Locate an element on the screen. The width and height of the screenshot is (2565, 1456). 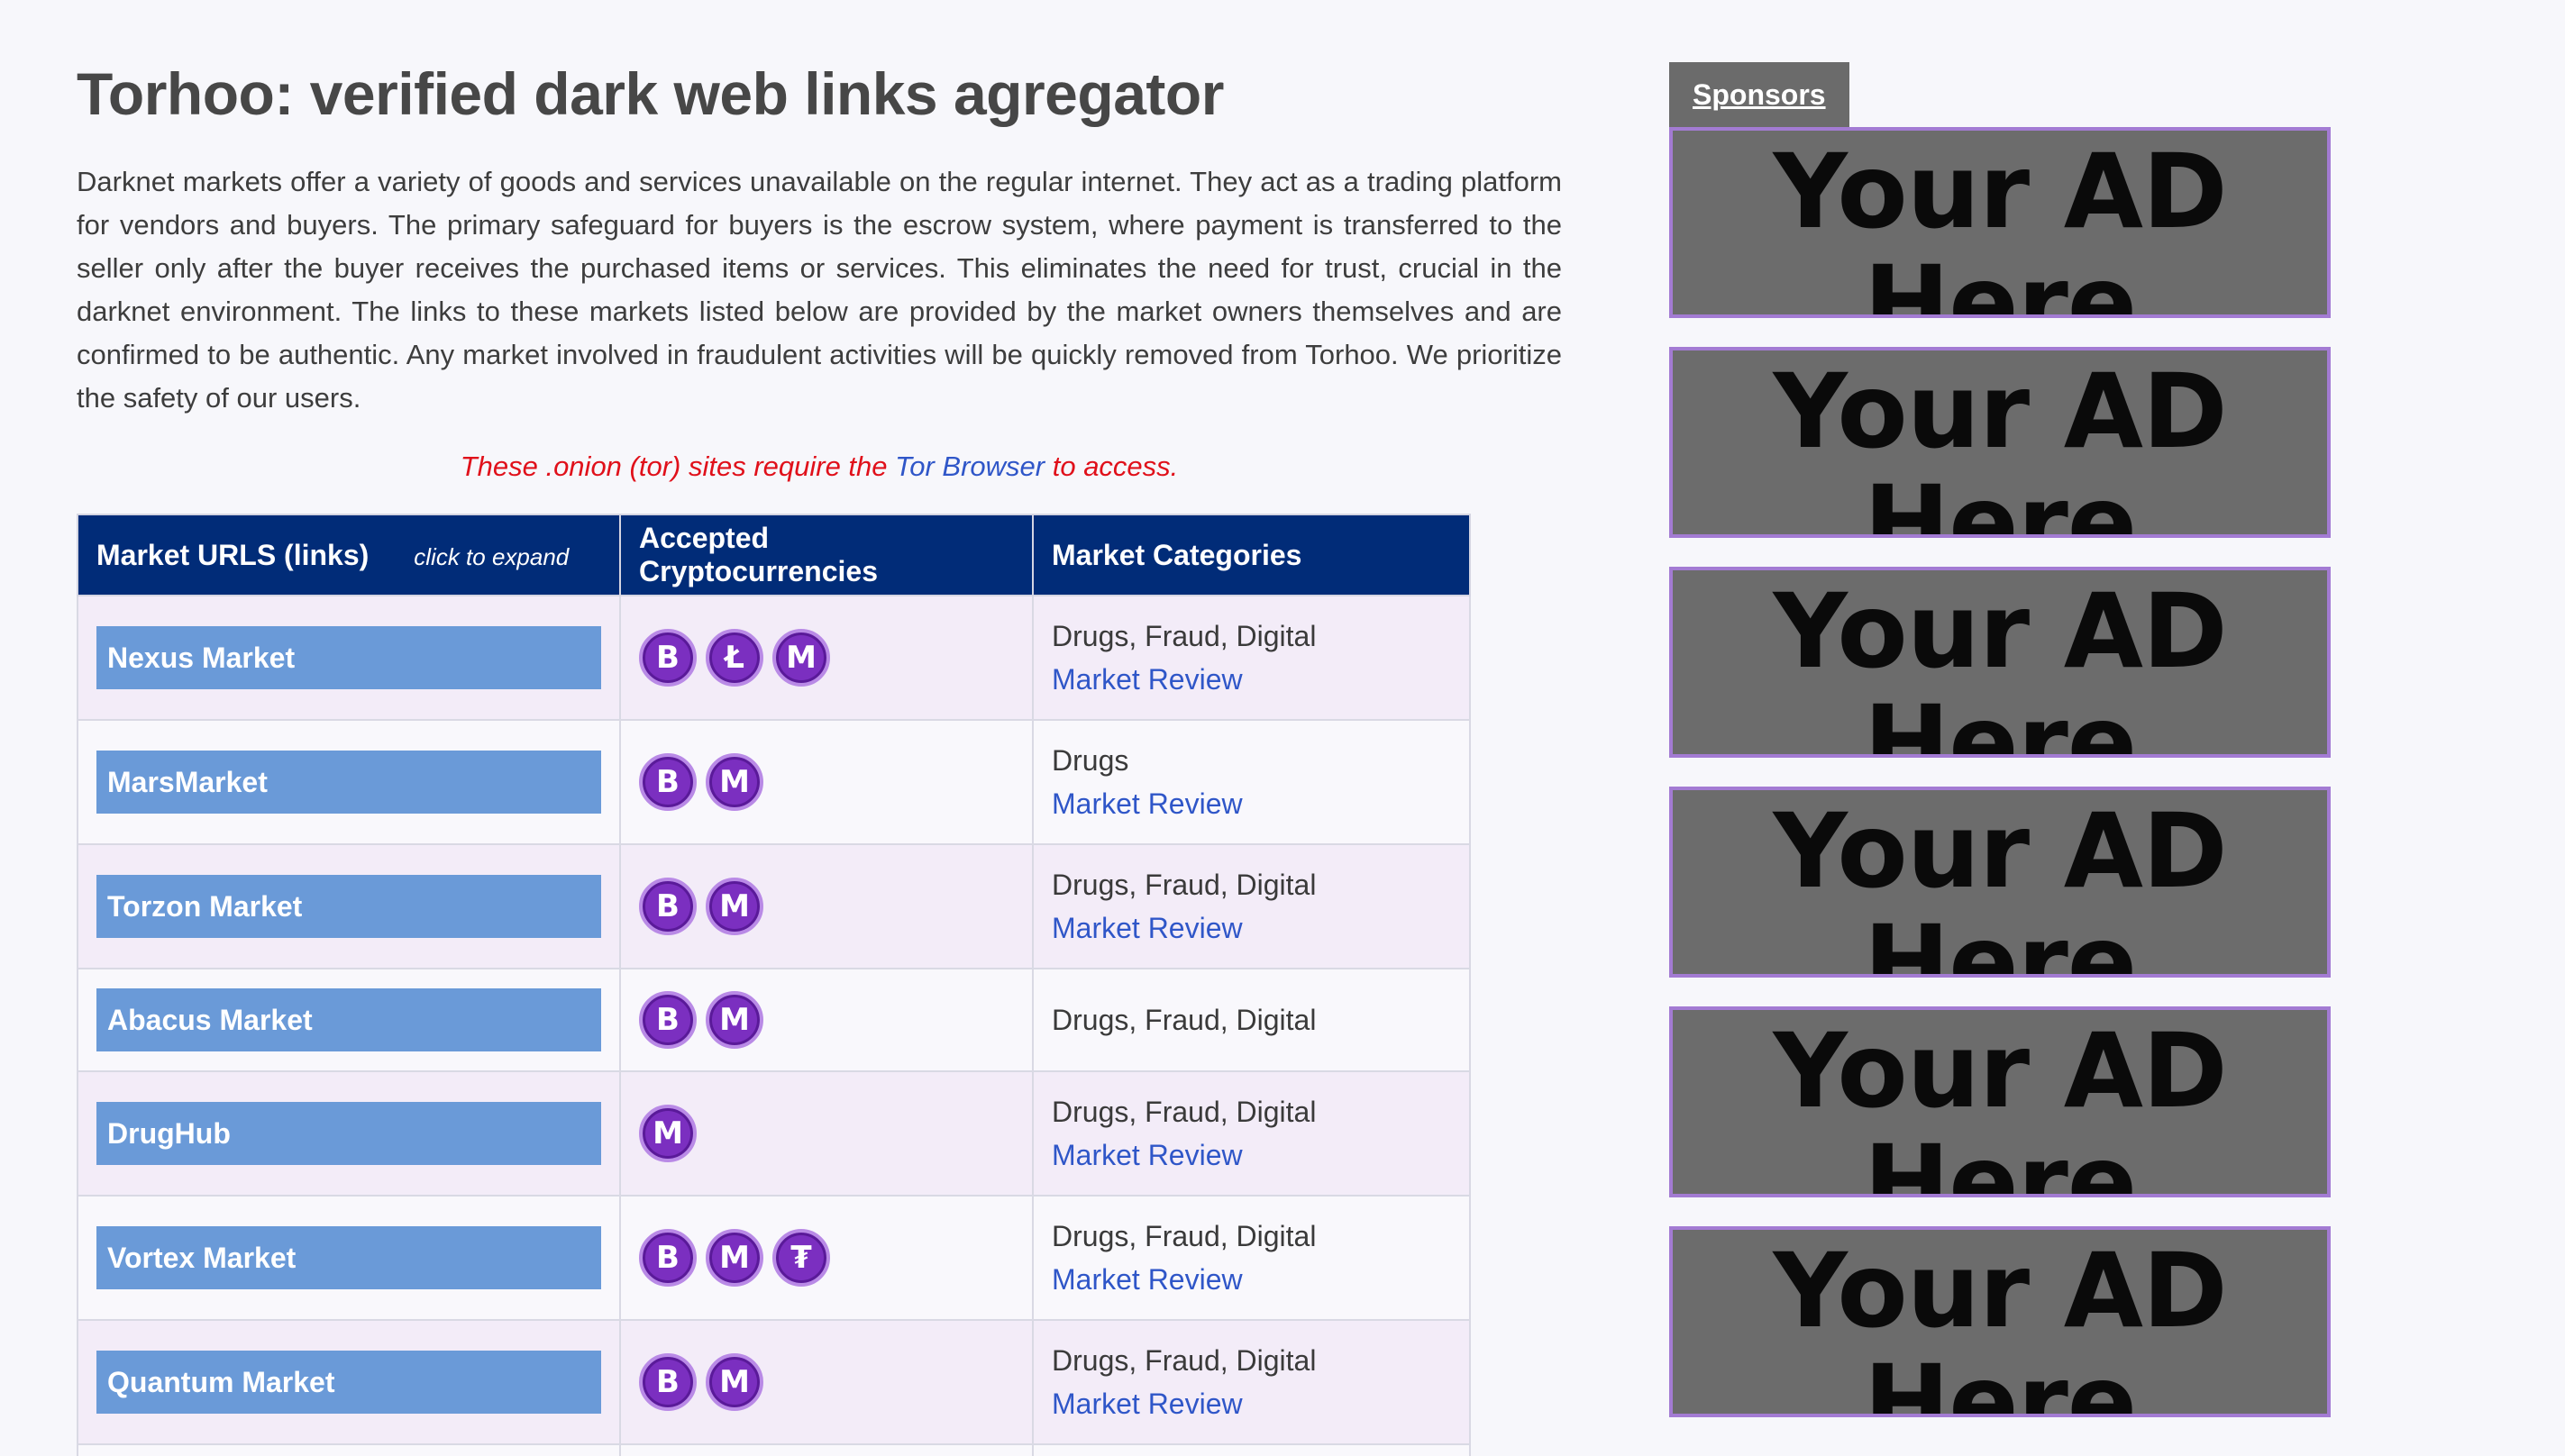
tor-browser-link: Tor Browser is located at coordinates (970, 466).